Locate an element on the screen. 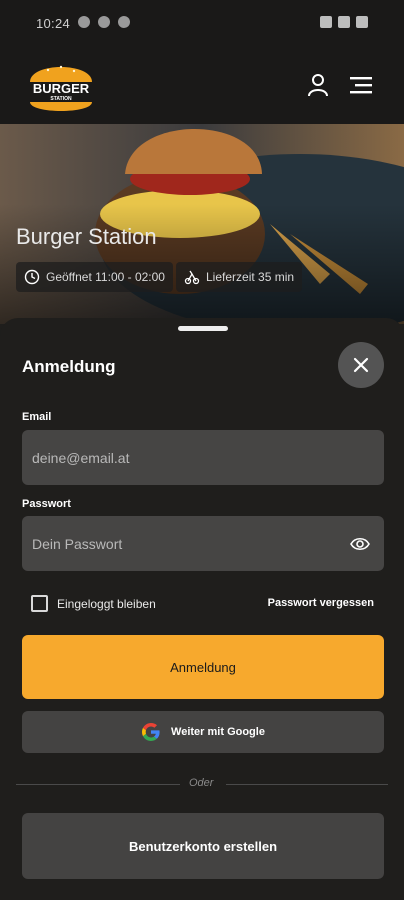 Image resolution: width=404 pixels, height=900 pixels. opening-hours-chip: Geöffnet 11:00 - 02:00 is located at coordinates (94, 277).